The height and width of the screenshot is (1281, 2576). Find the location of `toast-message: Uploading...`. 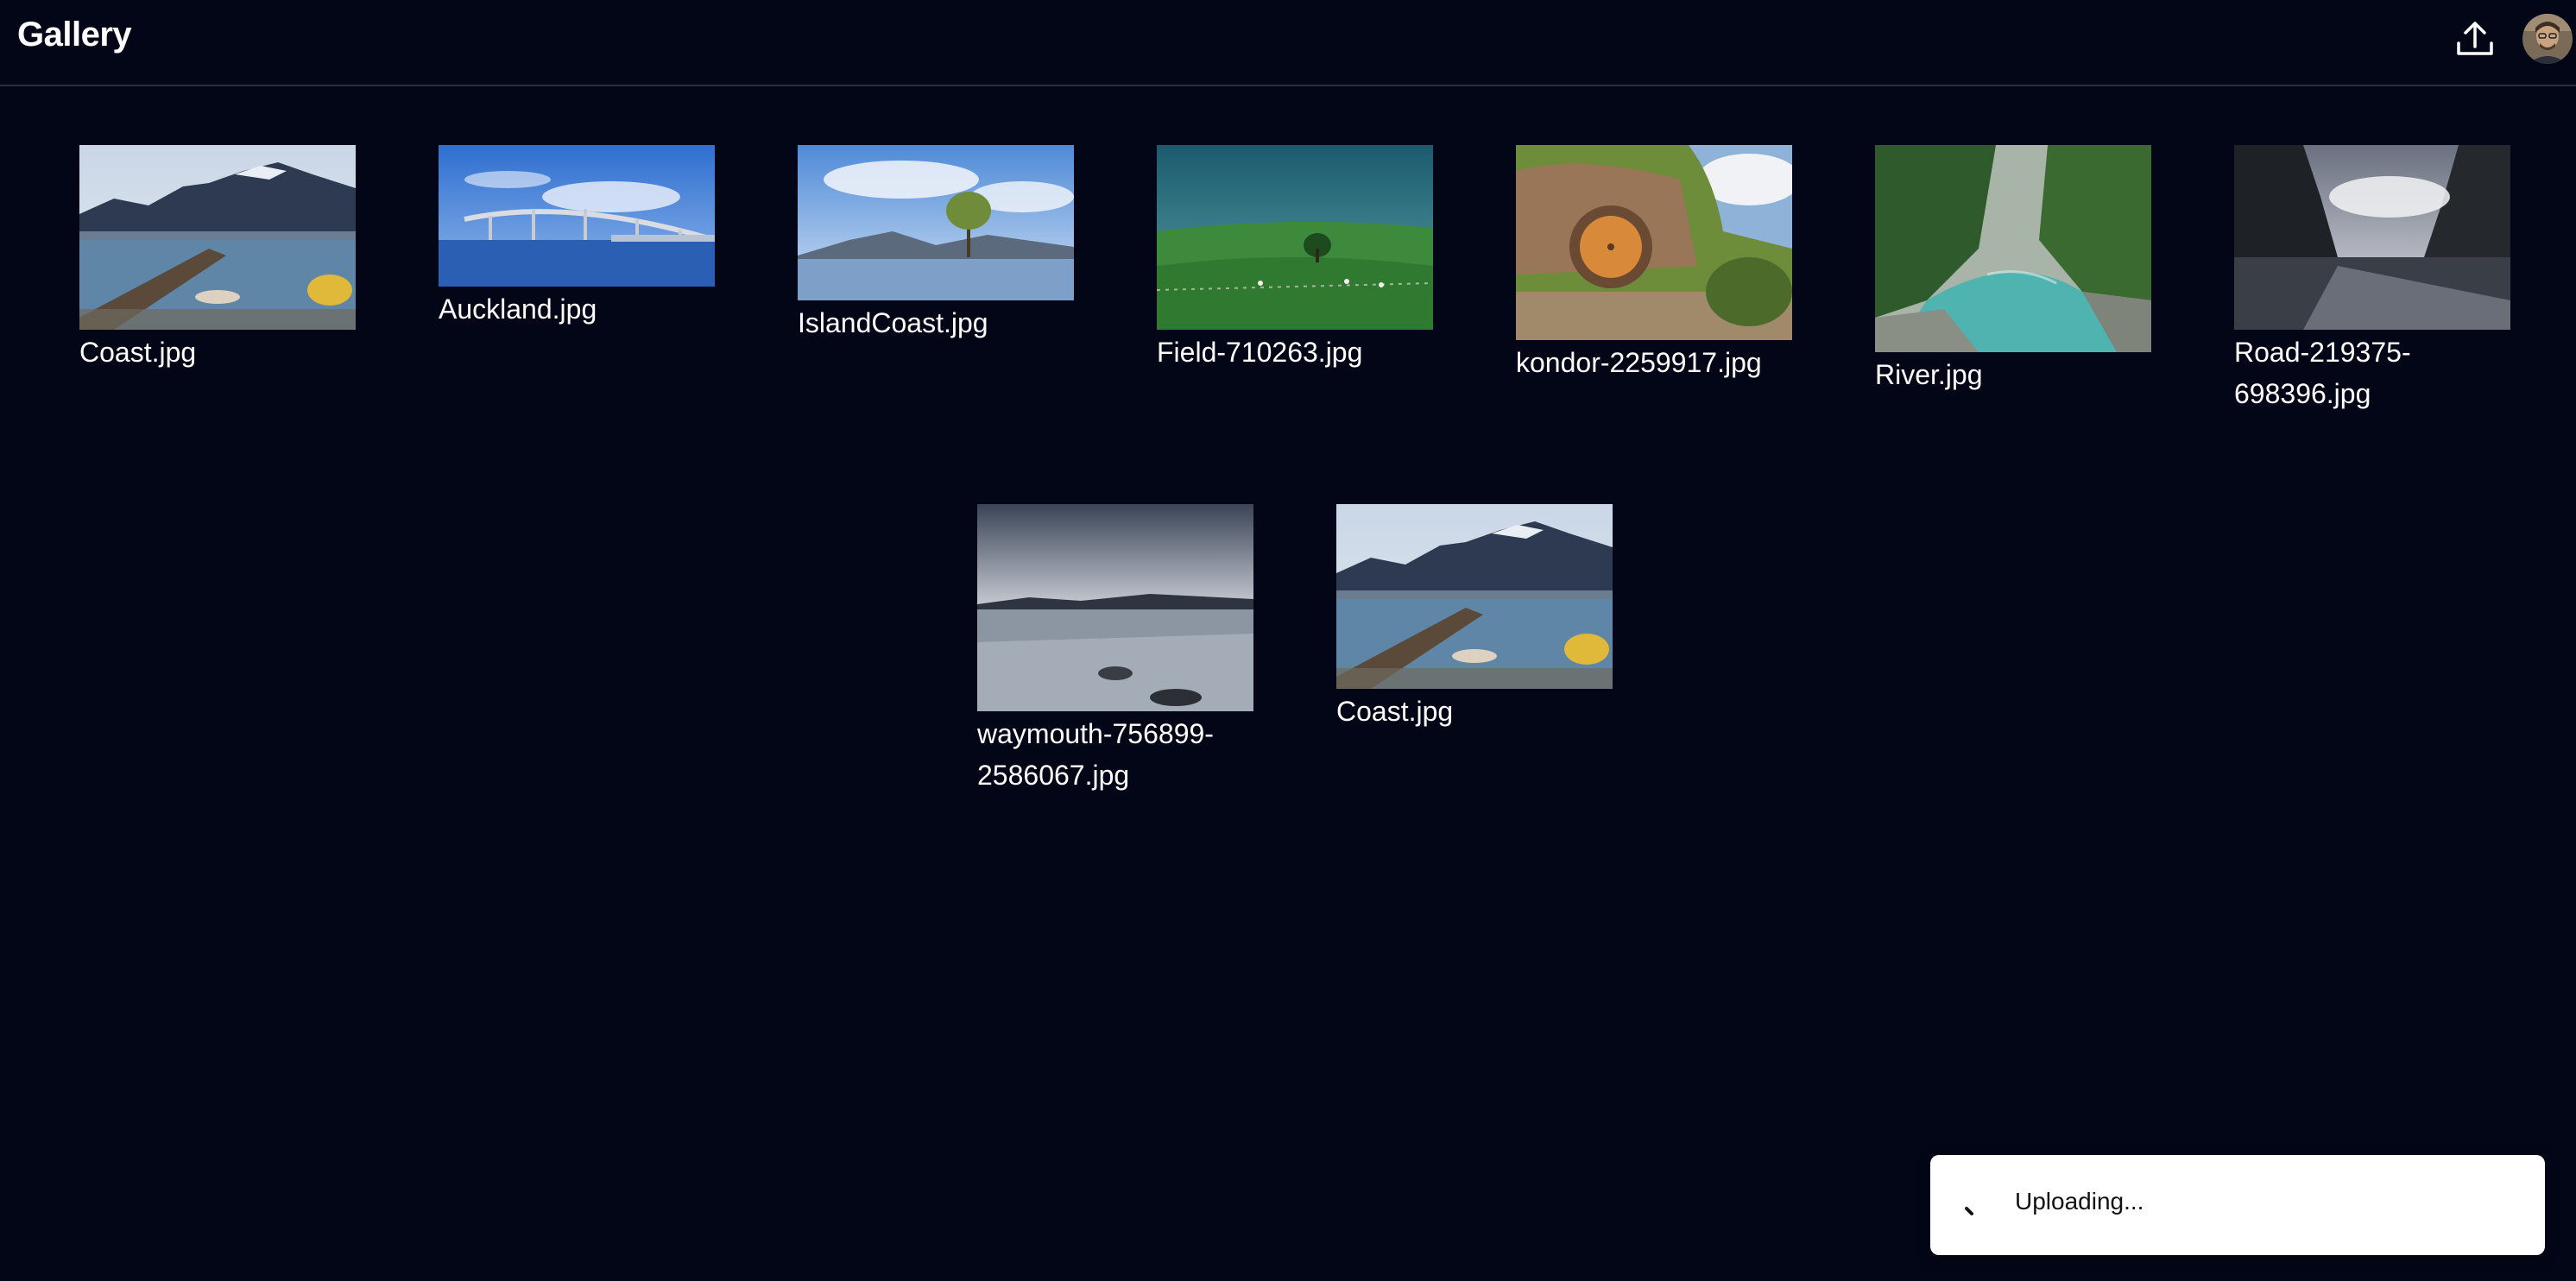

toast-message: Uploading... is located at coordinates (2079, 1201).